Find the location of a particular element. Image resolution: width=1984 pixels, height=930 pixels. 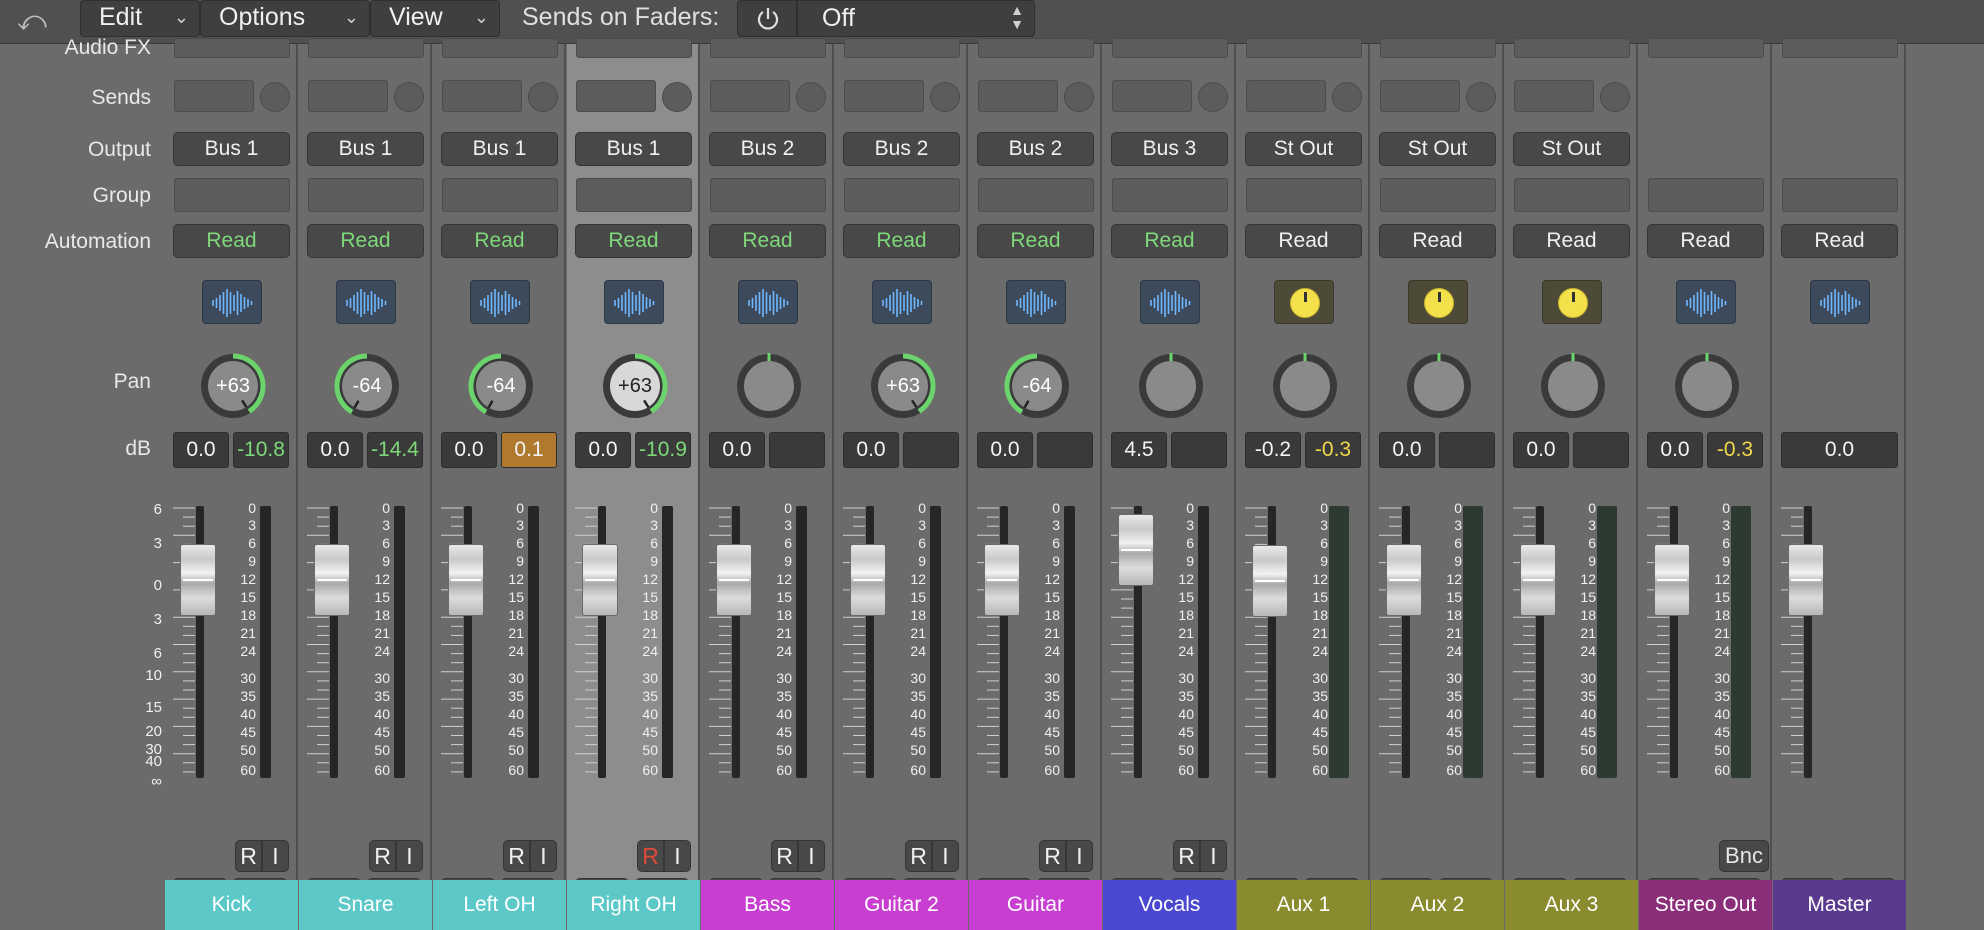

menu-options: Options ⌄ is located at coordinates (285, 18).